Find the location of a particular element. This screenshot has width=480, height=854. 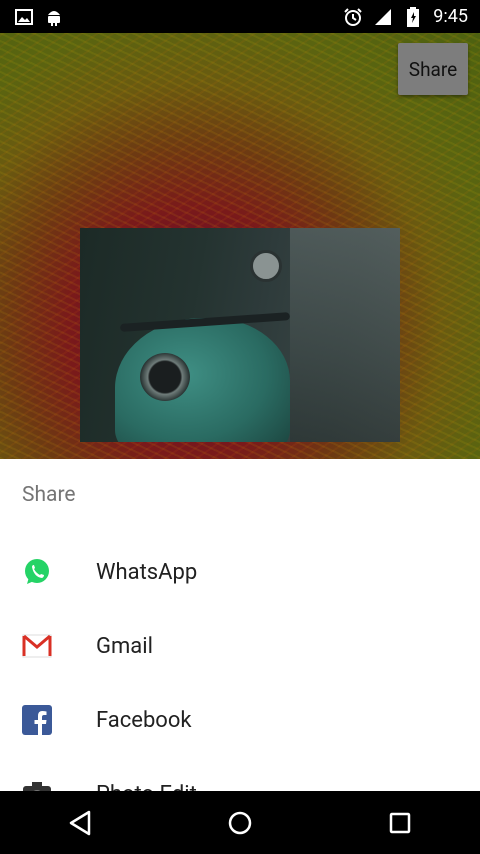

share-option-label: Photo Edit is located at coordinates (146, 787).